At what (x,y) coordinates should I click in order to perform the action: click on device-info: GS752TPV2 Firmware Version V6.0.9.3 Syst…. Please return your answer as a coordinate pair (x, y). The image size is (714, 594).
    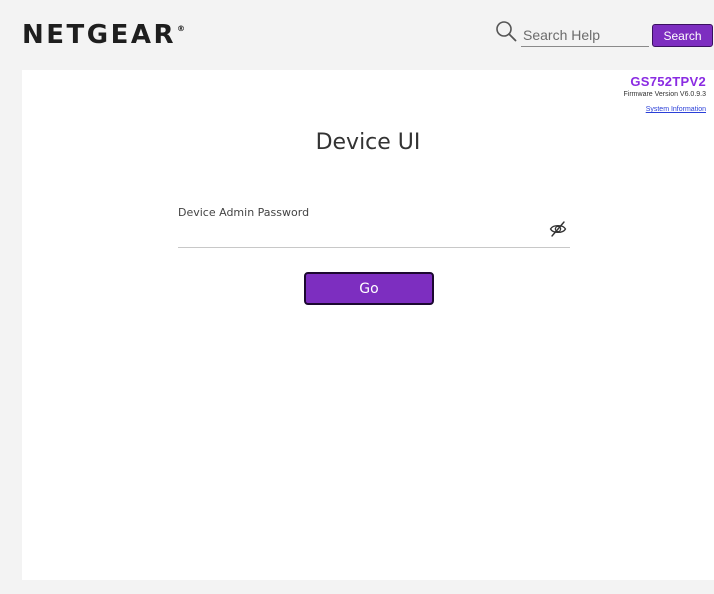
    Looking at the image, I should click on (665, 95).